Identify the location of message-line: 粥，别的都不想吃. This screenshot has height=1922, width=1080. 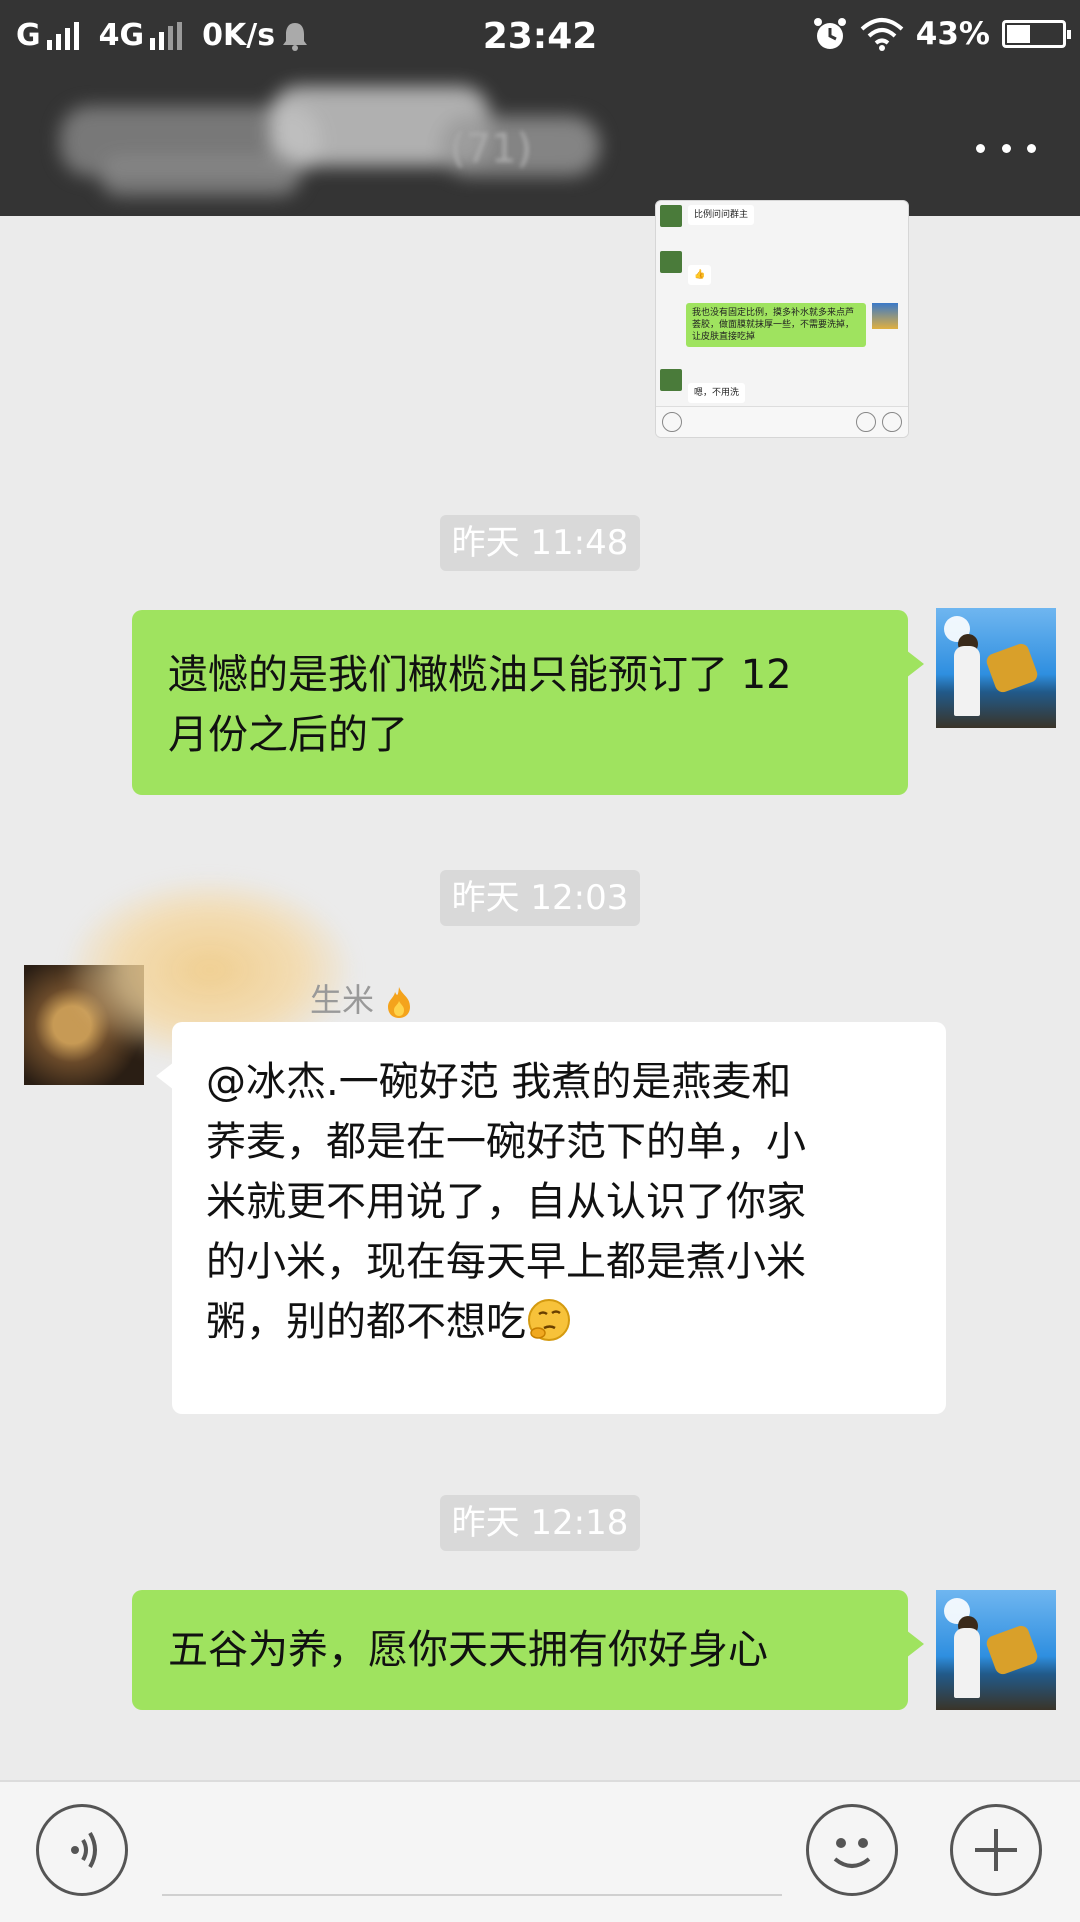
(366, 1322).